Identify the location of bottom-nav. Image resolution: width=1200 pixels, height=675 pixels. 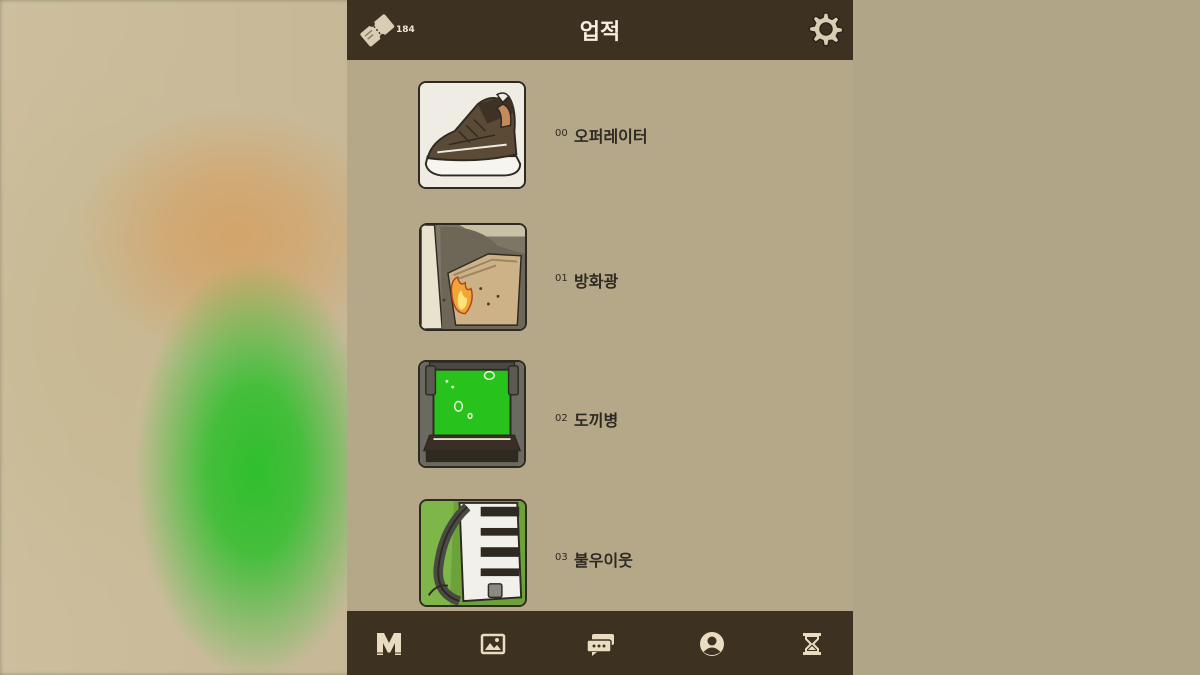
(600, 643).